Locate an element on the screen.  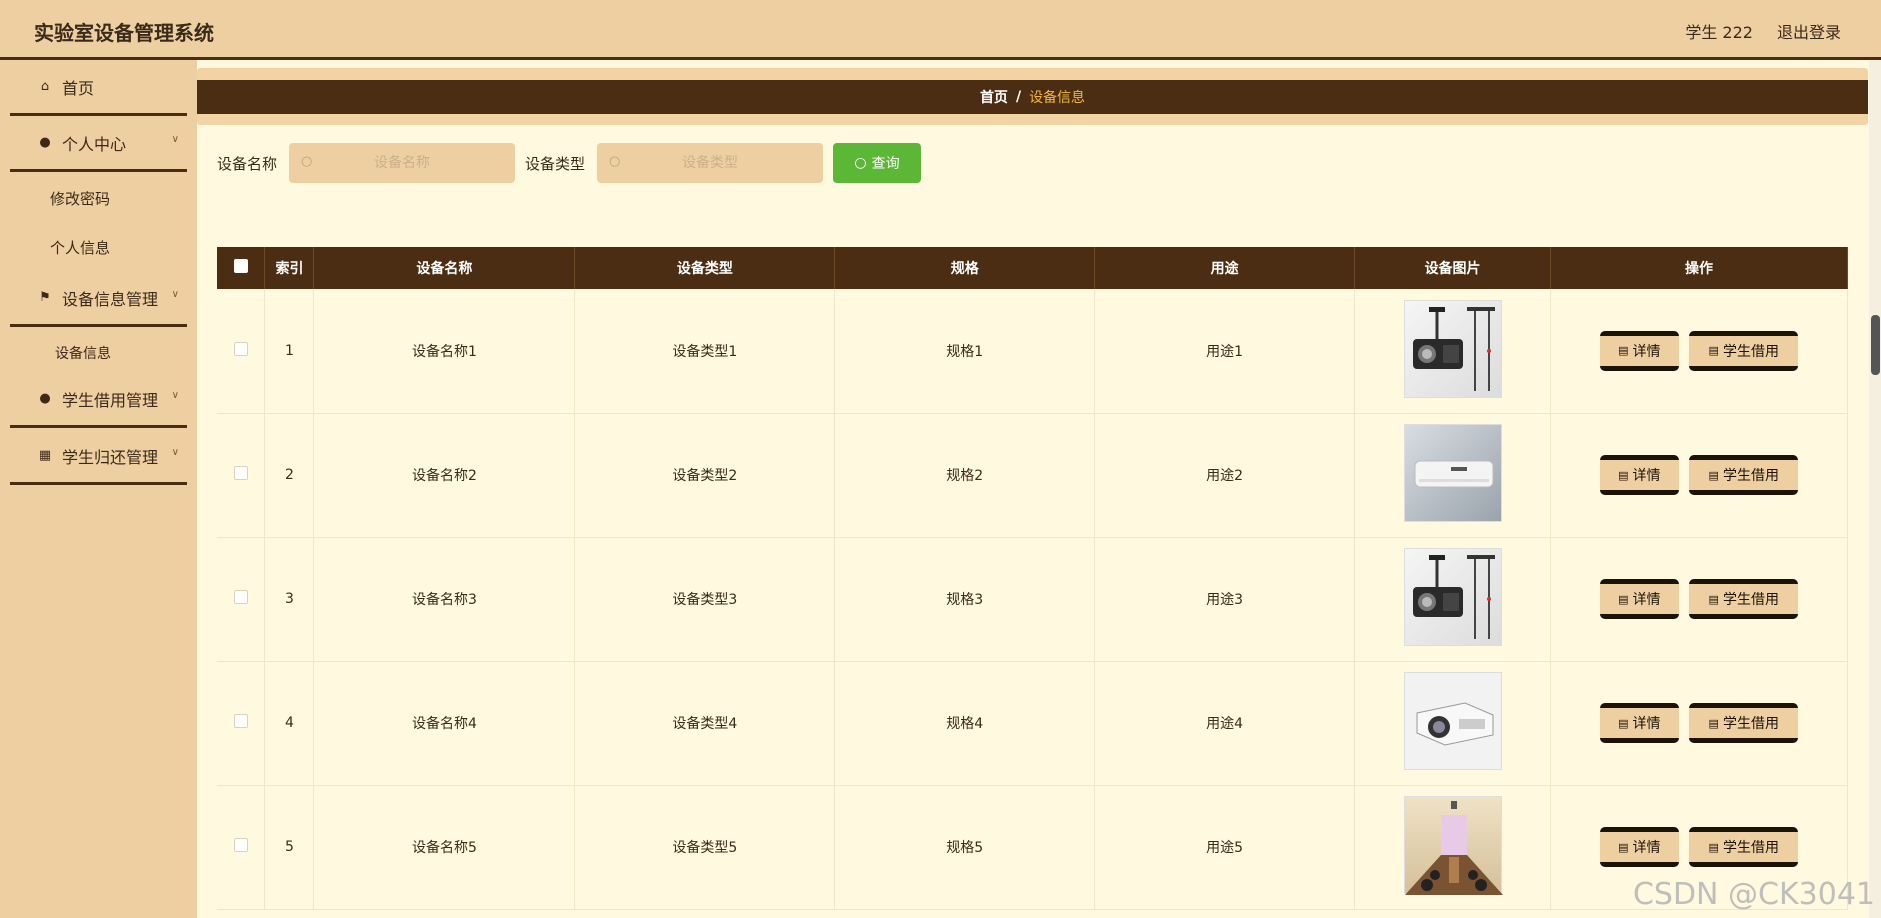
cell-spec: 规格2 is located at coordinates (965, 475).